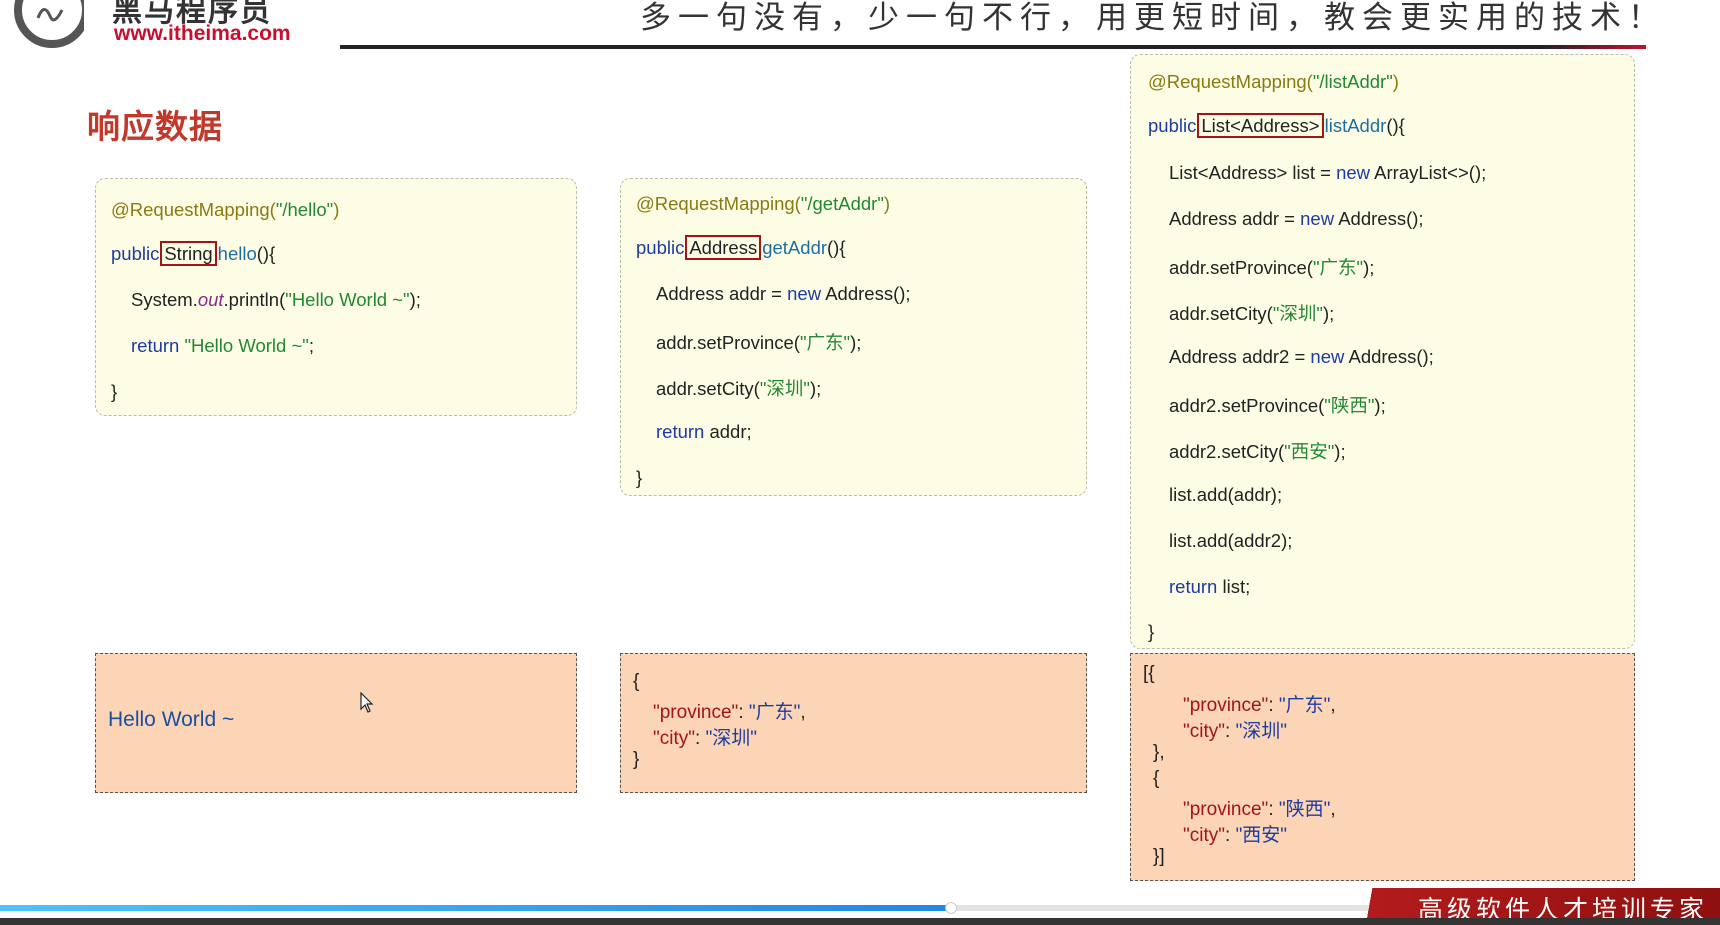  I want to click on code-line-set-city2: addr2.setCity("西安");, so click(1257, 451).